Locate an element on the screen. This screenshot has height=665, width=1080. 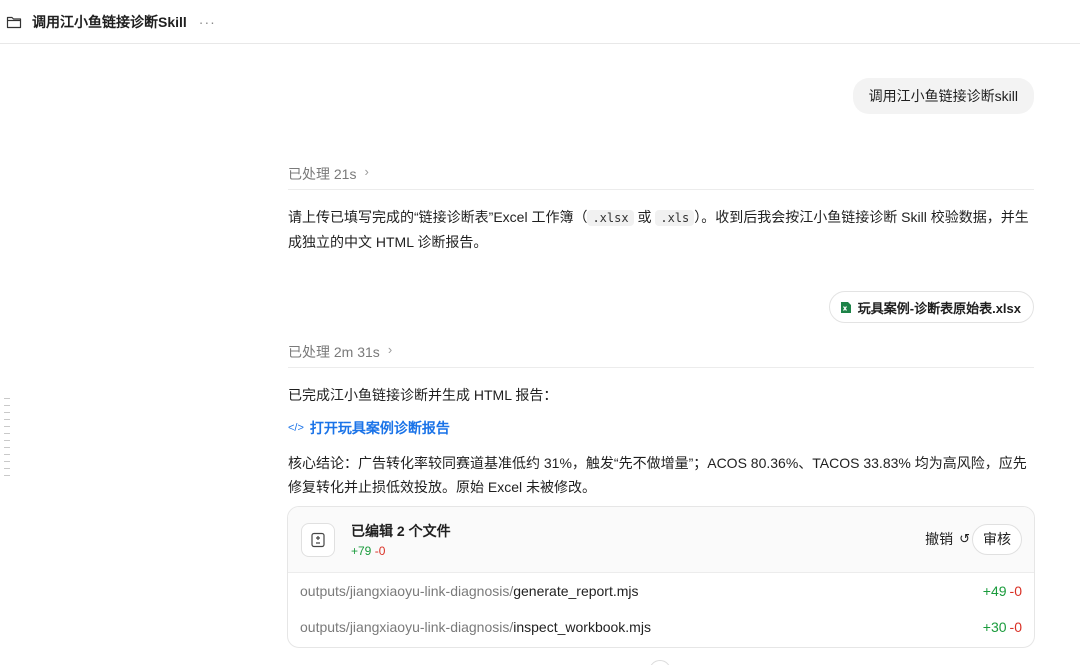
file-diff-counts: +49 -0 is located at coordinates (1002, 591).